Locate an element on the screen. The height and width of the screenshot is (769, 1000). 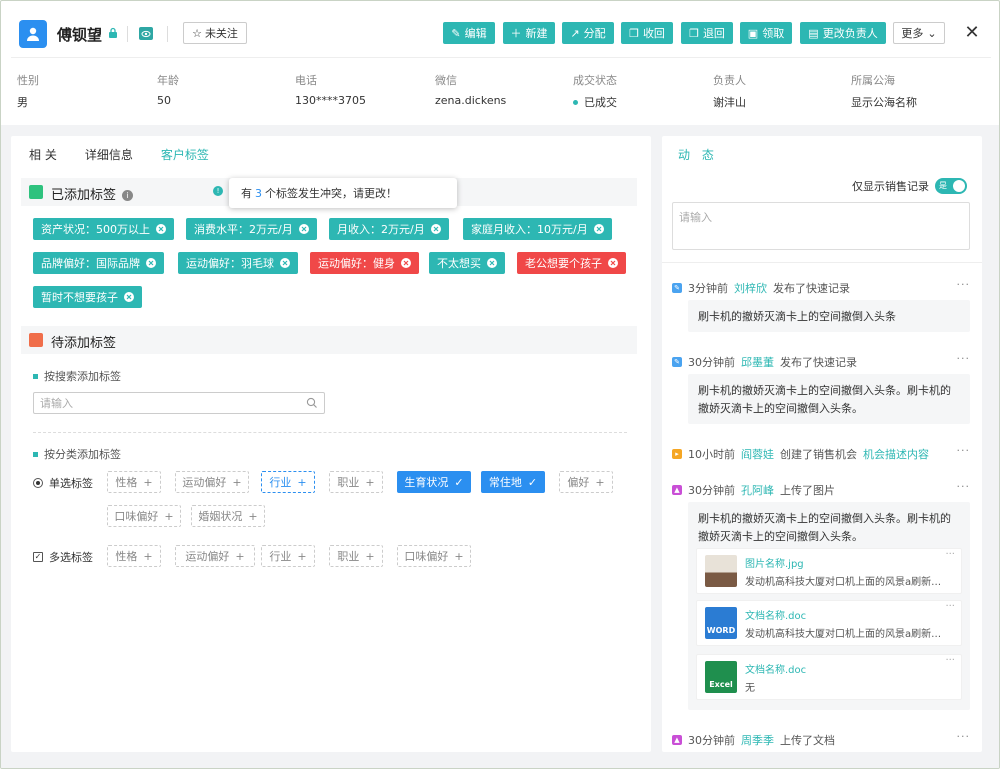
toggle-state: 是 is located at coordinates (943, 185).